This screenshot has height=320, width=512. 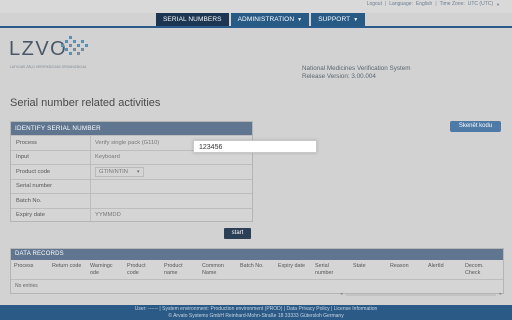 What do you see at coordinates (26, 286) in the screenshot?
I see `empty-message: No entries` at bounding box center [26, 286].